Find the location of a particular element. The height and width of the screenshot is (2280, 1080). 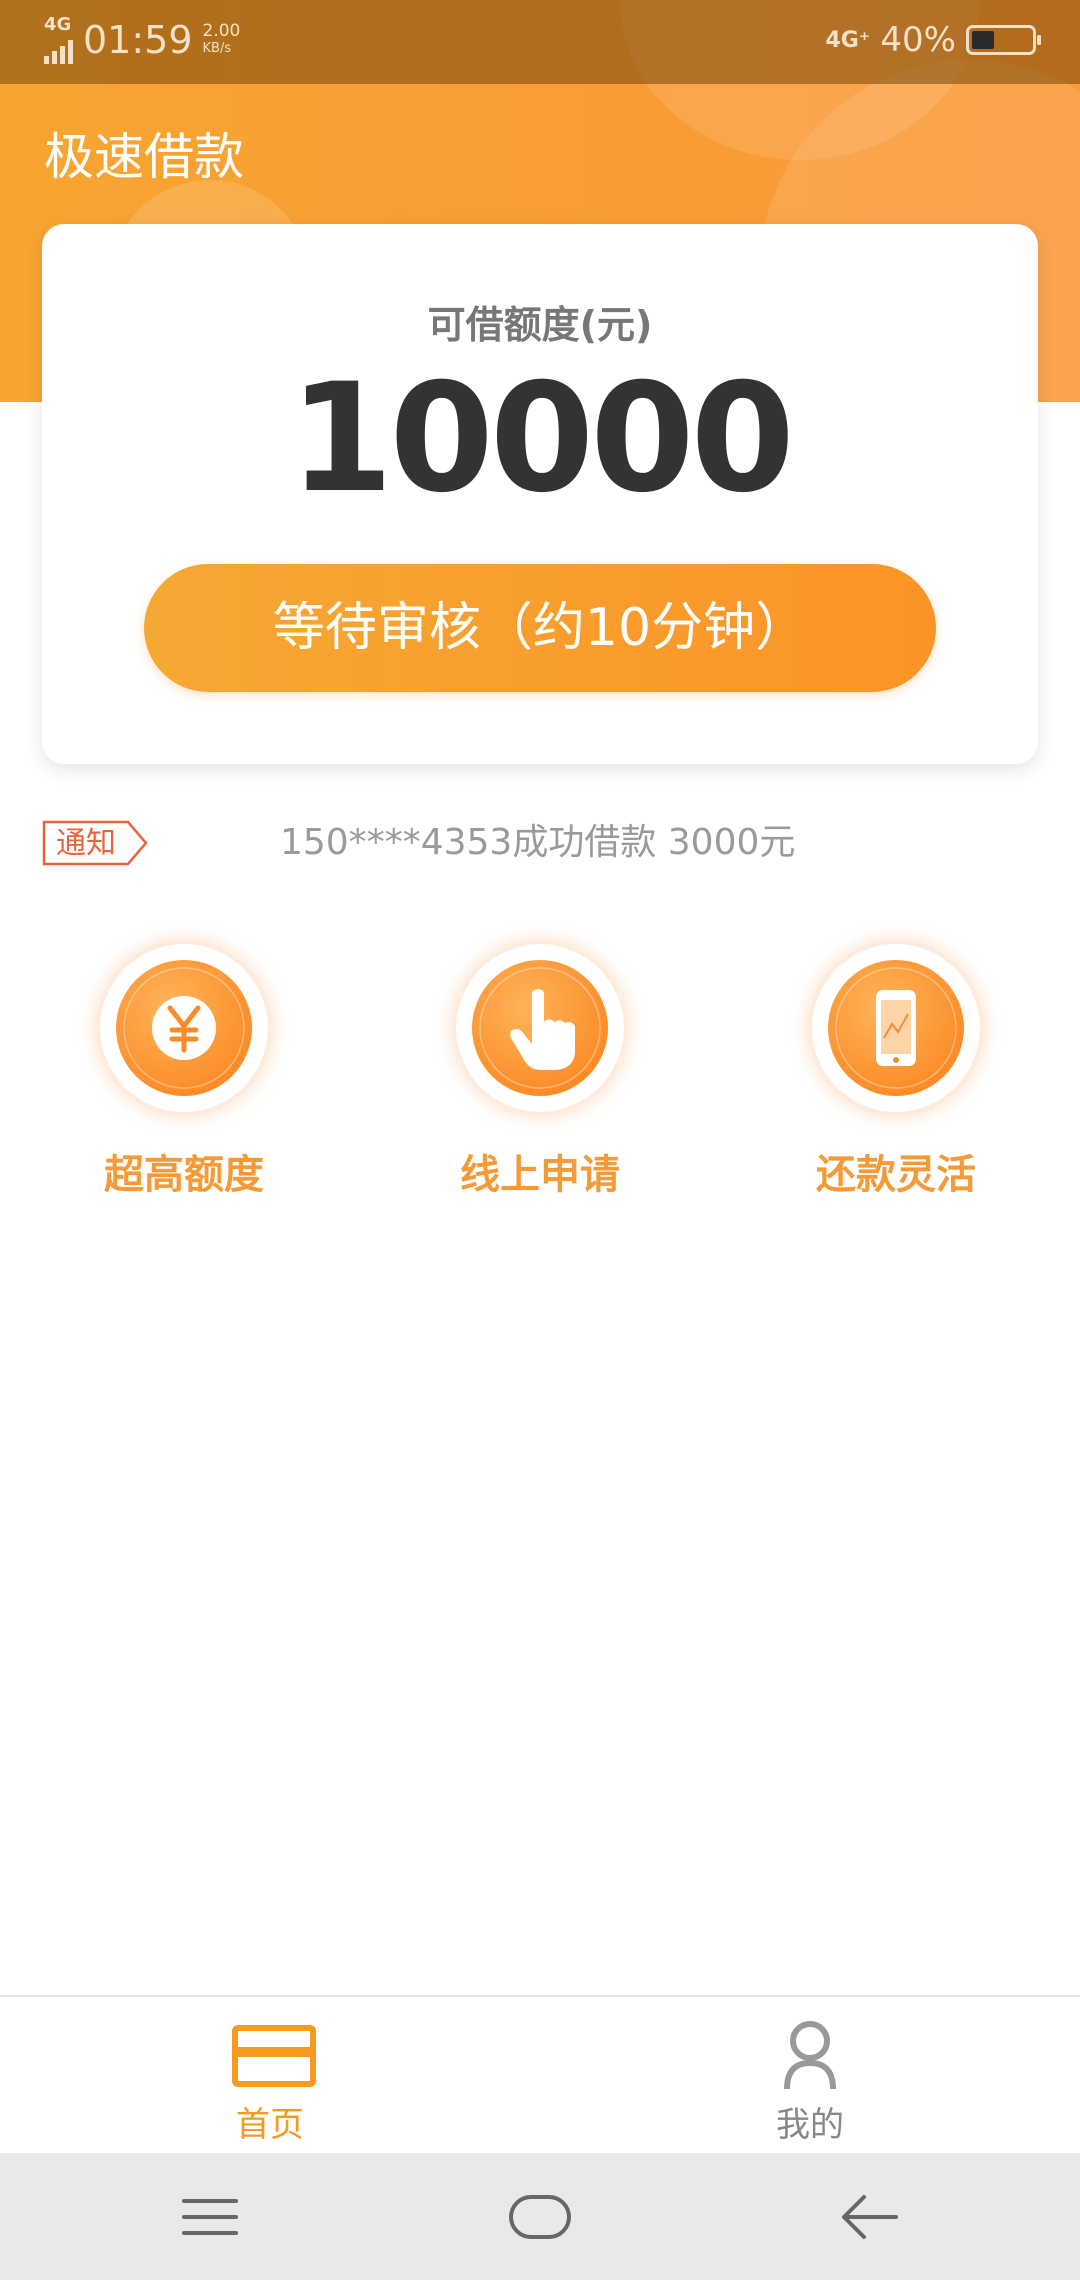

home-pill-icon is located at coordinates (540, 2216).